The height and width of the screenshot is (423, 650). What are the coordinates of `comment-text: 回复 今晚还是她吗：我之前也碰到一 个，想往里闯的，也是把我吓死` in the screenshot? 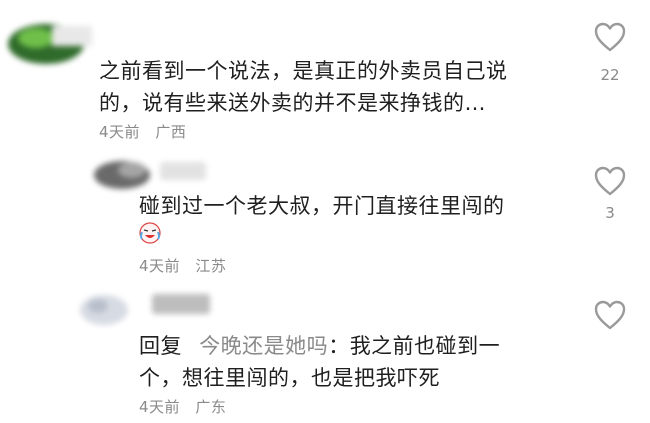 It's located at (359, 362).